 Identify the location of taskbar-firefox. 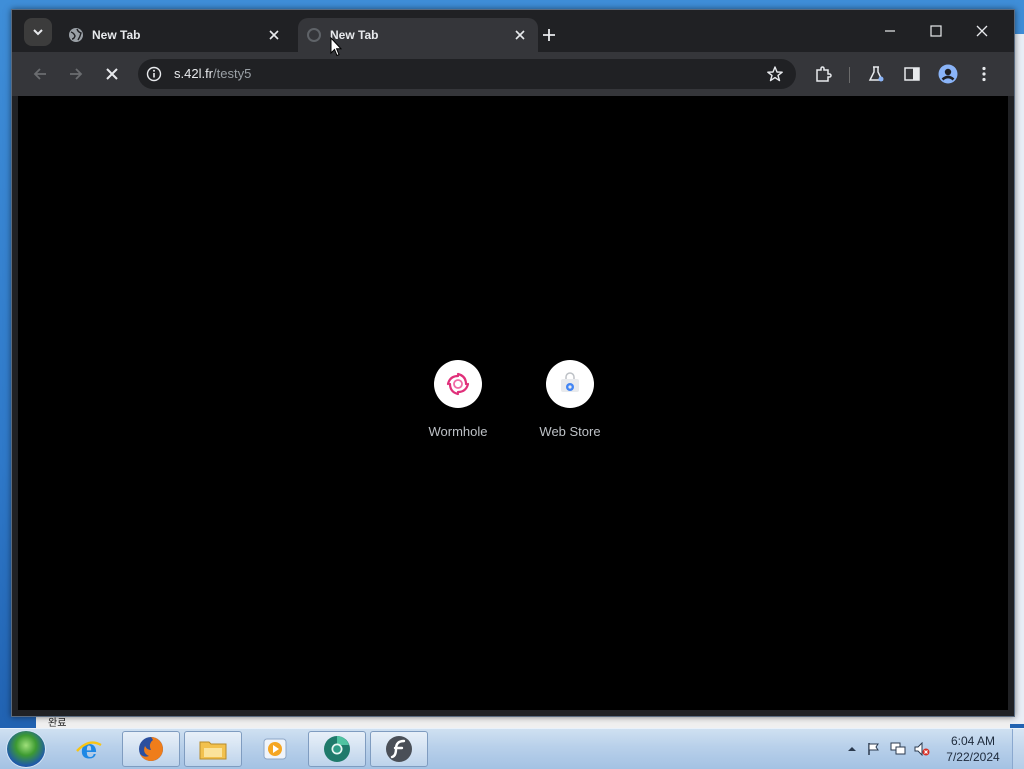
(151, 749).